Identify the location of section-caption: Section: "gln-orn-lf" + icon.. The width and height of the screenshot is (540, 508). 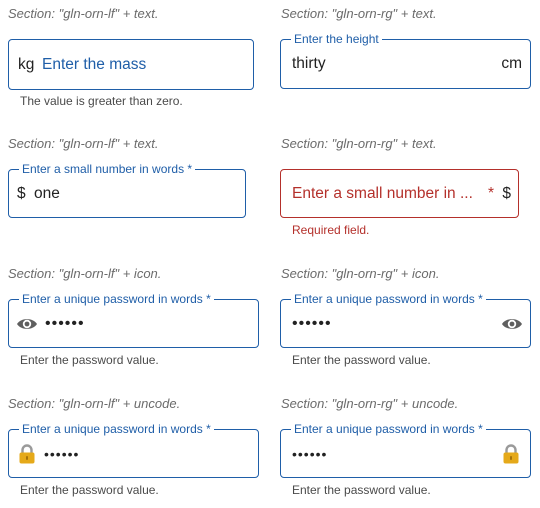
(85, 273).